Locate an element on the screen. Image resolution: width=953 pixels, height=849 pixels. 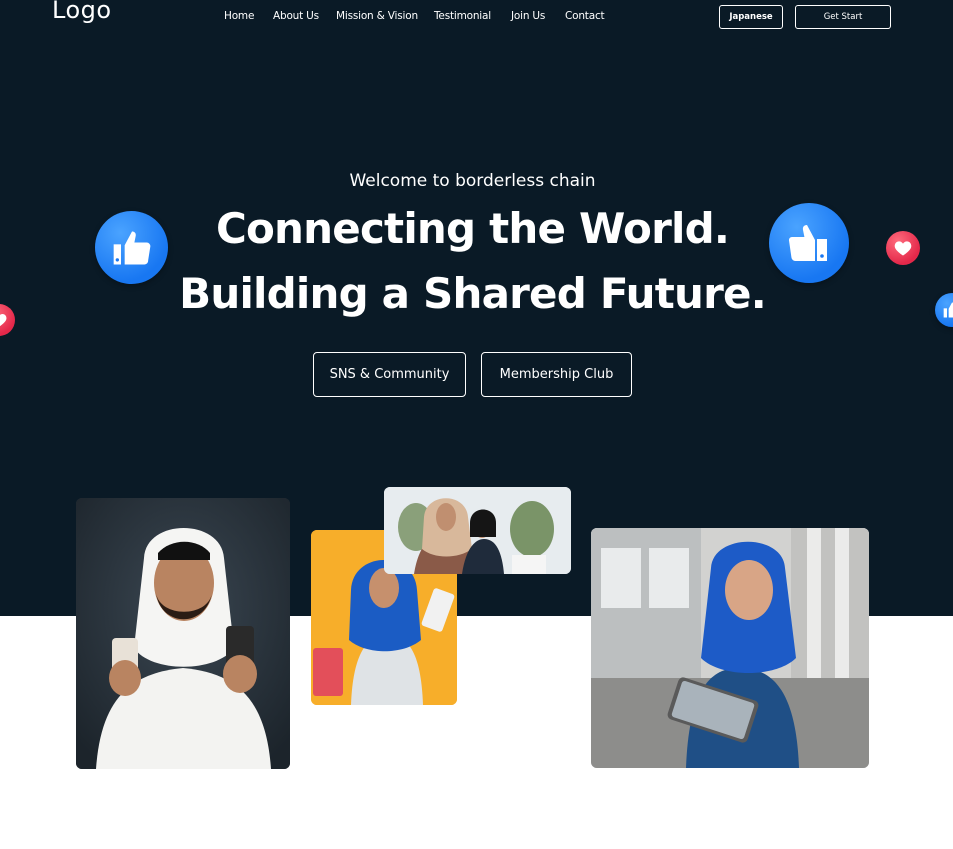
nav-contact: Contact is located at coordinates (585, 16).